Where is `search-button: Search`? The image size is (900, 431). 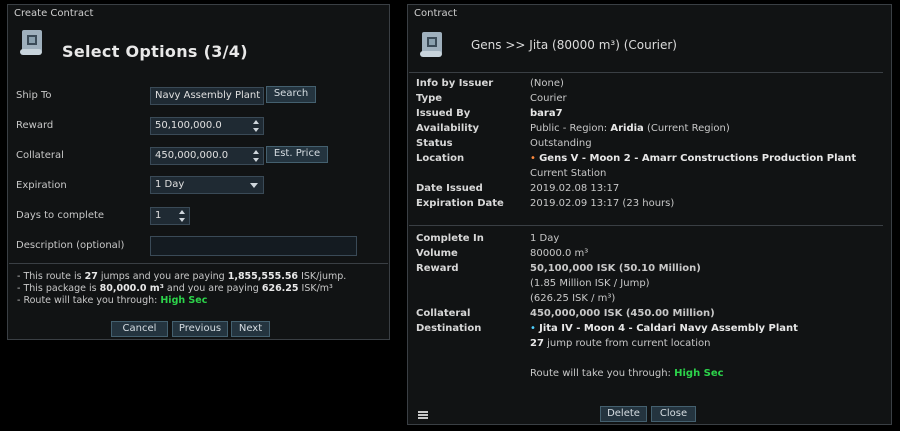 search-button: Search is located at coordinates (291, 94).